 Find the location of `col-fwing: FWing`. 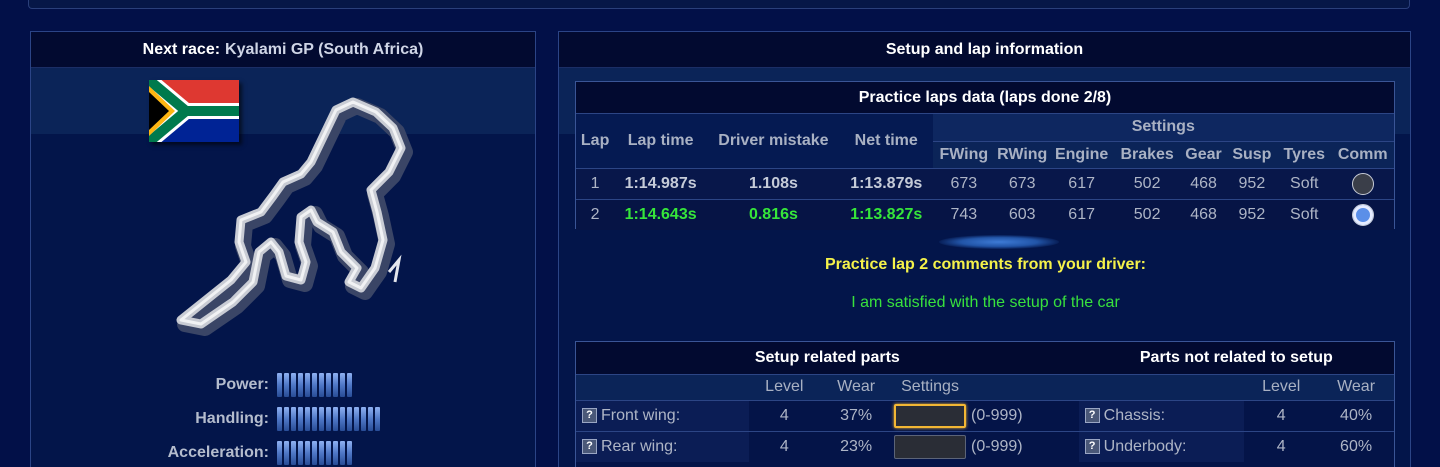

col-fwing: FWing is located at coordinates (964, 154).